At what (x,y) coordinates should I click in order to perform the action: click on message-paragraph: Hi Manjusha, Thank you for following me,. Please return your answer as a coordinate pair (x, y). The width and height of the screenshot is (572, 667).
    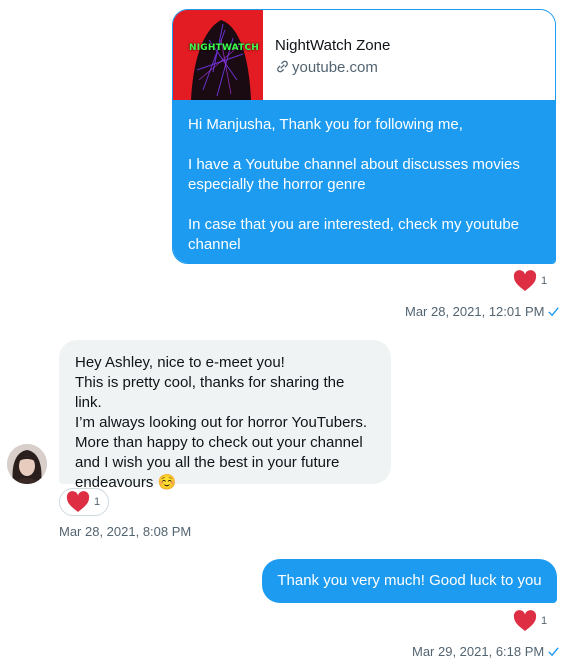
    Looking at the image, I should click on (325, 124).